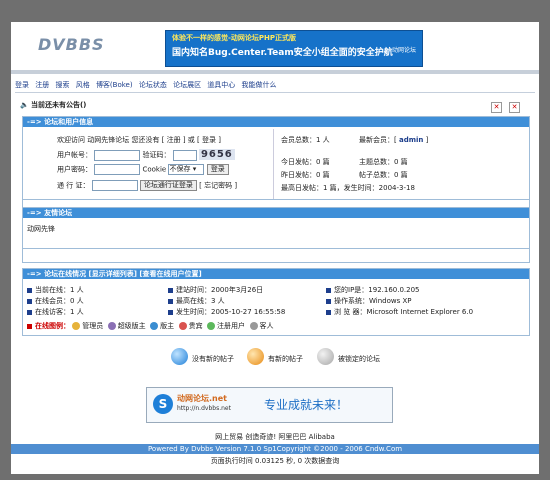  I want to click on online-legend: 在线图例： 管理员 超级版主 版主 贵宾 注册用户 客人, so click(150, 326).